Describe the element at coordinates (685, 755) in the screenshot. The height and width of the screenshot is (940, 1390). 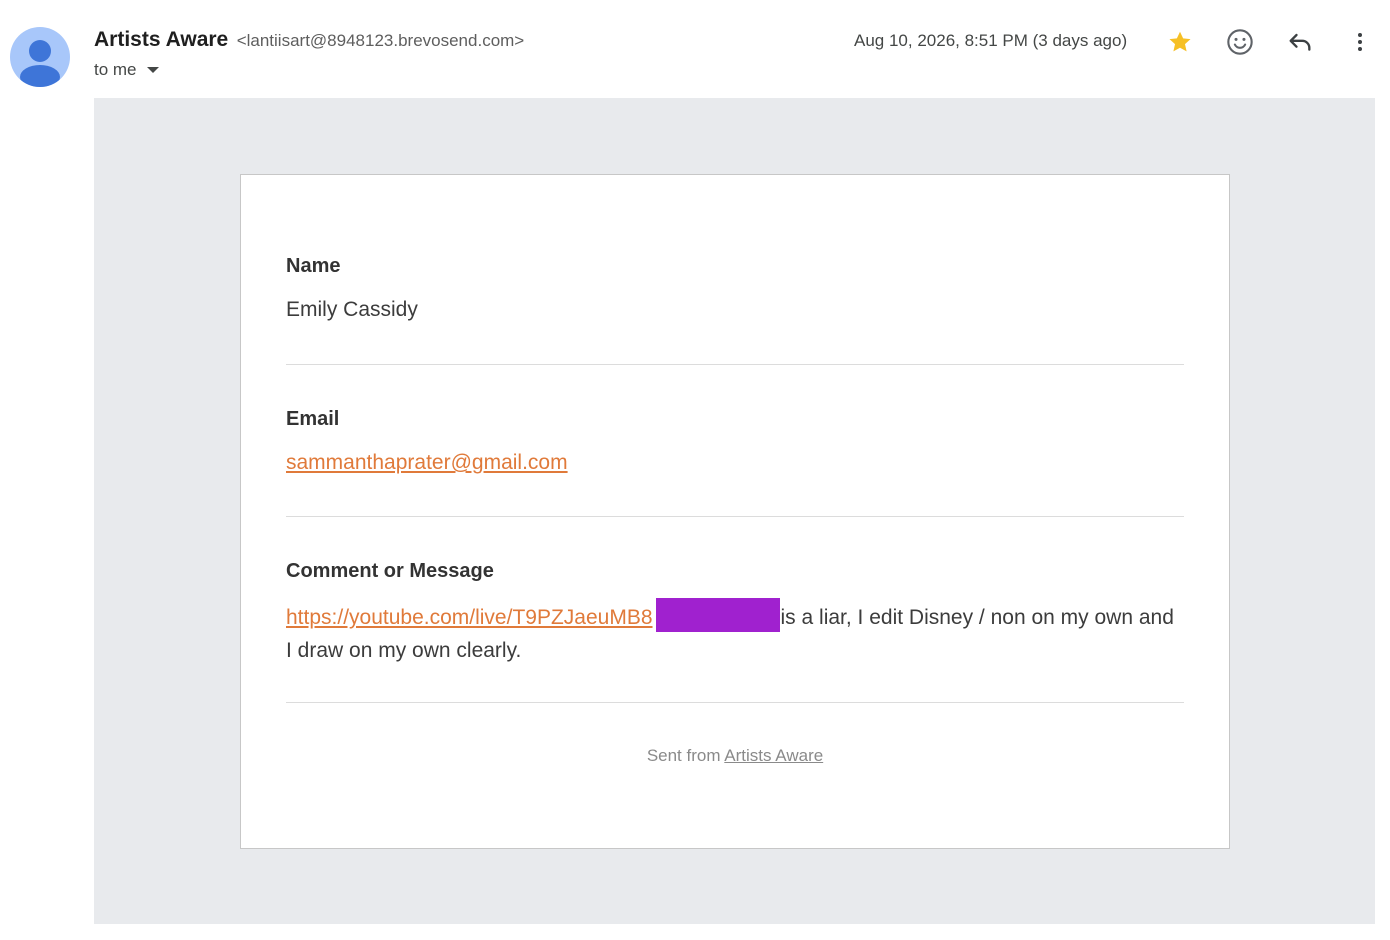
I see `footer-prefix: Sent from` at that location.